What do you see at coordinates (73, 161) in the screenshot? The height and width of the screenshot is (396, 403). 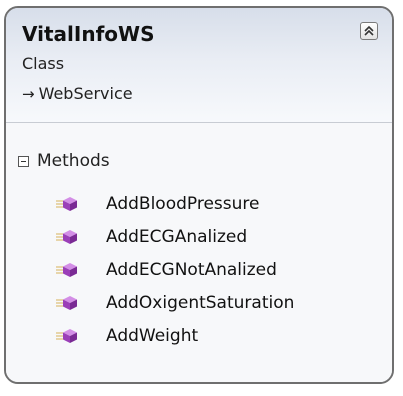 I see `section-label: Methods` at bounding box center [73, 161].